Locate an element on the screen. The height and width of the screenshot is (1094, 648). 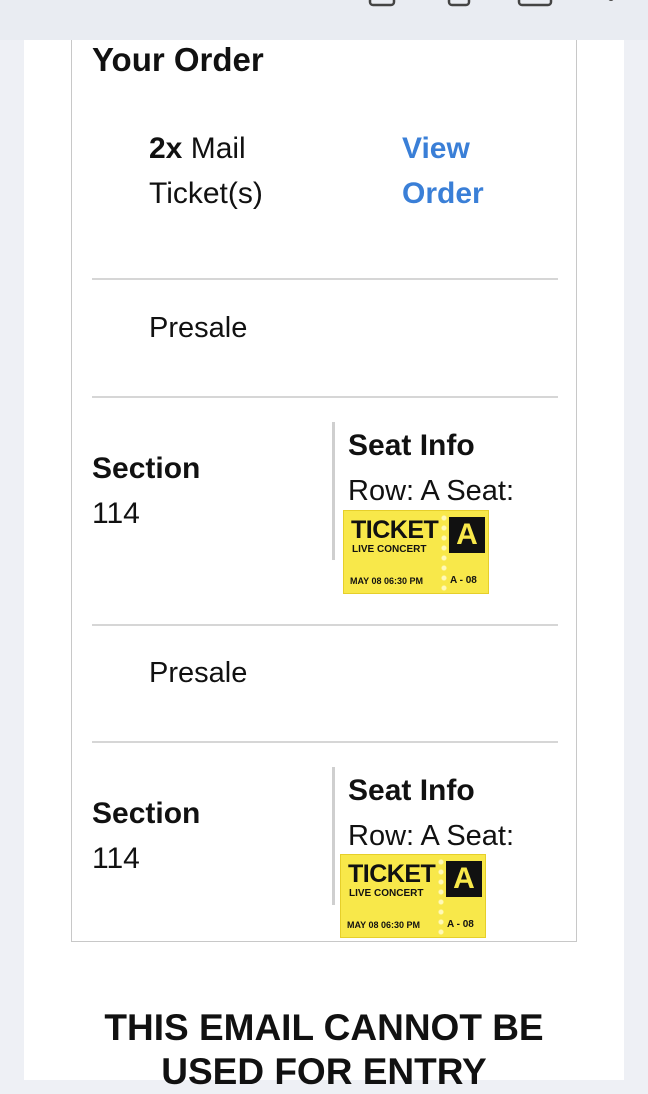
entry-notice-line-2: USED FOR ENTRY is located at coordinates (324, 1071).